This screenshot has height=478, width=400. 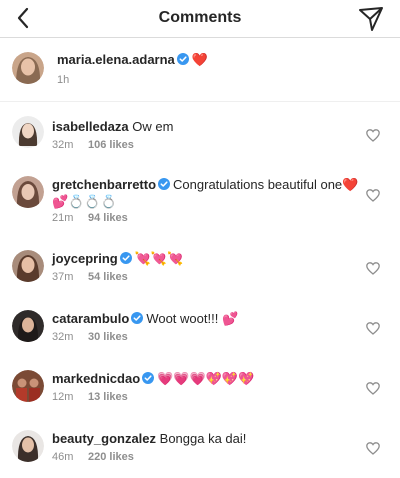 What do you see at coordinates (350, 185) in the screenshot?
I see `comment-emoji: ❤️` at bounding box center [350, 185].